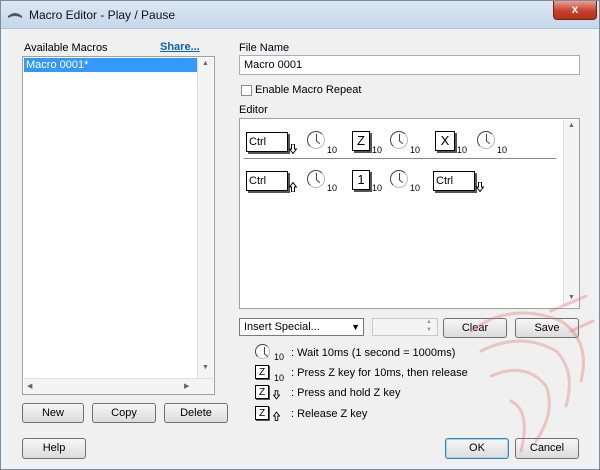 This screenshot has height=470, width=600. Describe the element at coordinates (571, 213) in the screenshot. I see `editor-vscrollbar: ▲ ▼` at that location.